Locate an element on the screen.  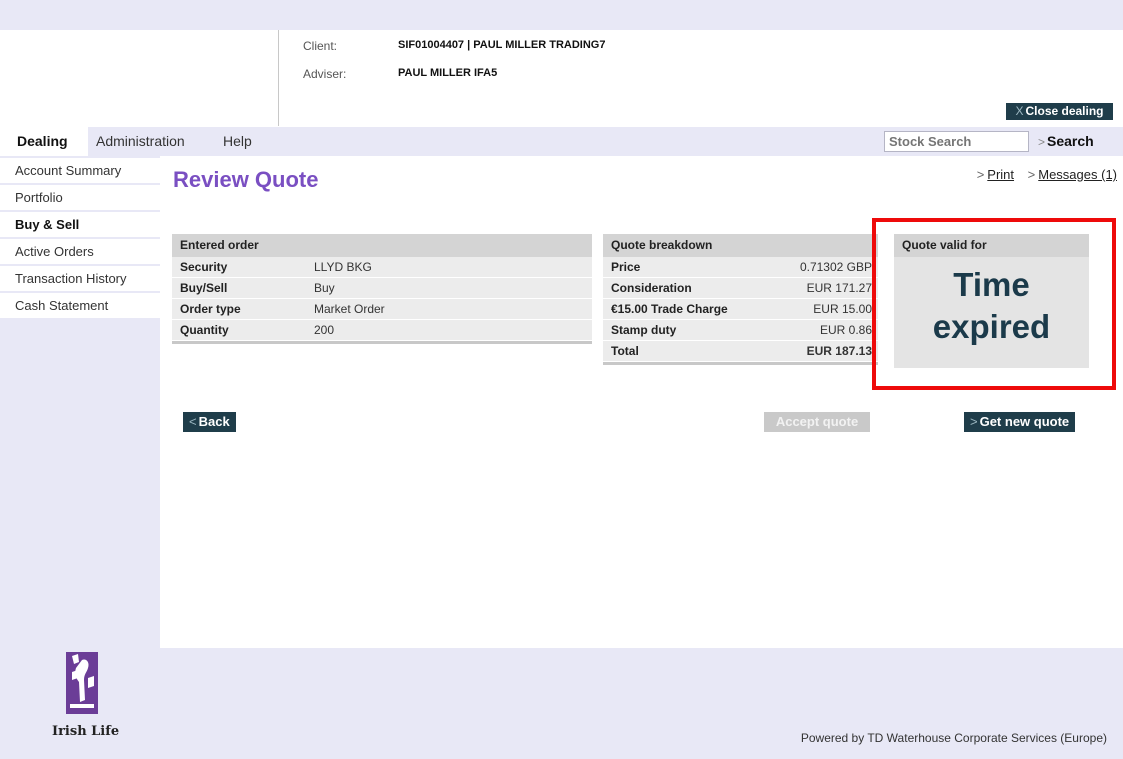
logo-figure-icon is located at coordinates (82, 683).